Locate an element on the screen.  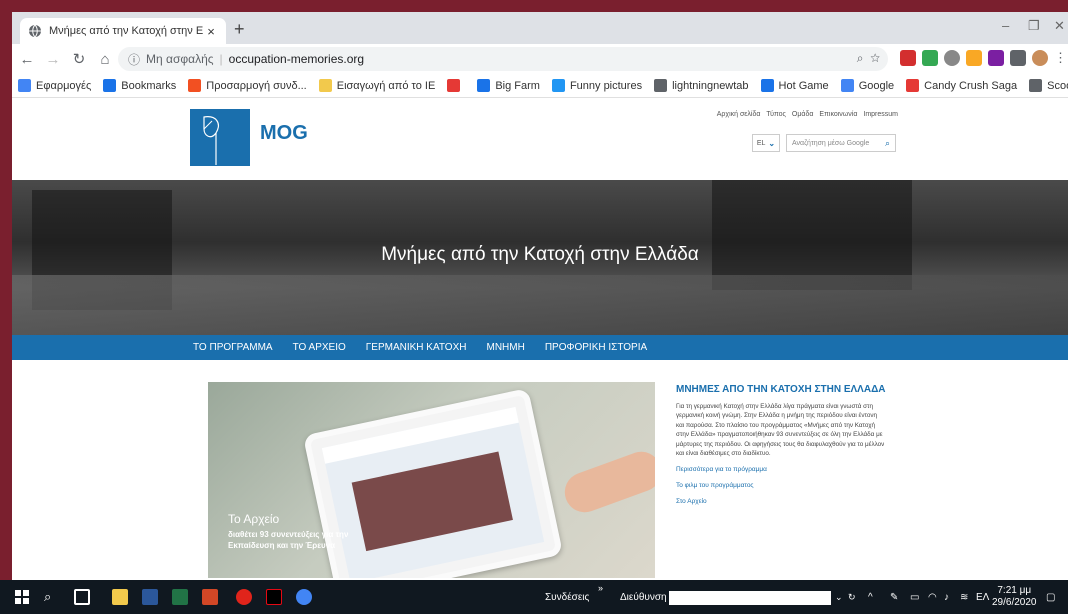
bookmark-item: Scoop.it! is located at coordinates (1048, 85).